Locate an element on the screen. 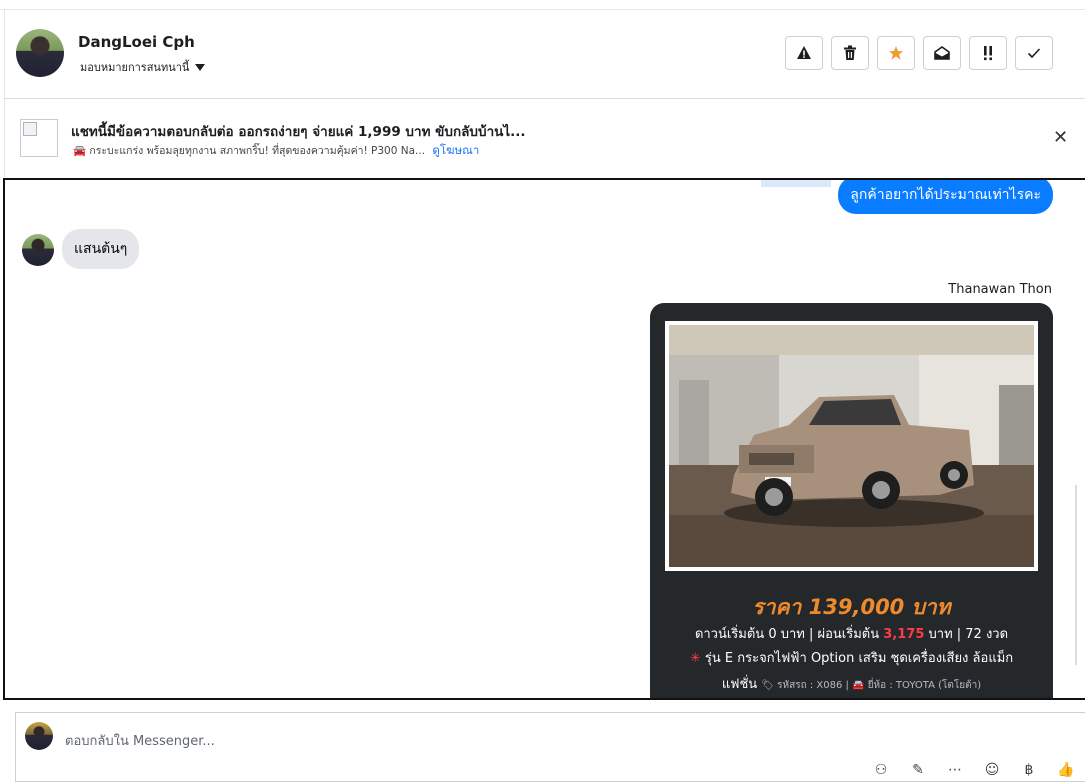  spec-text-2: แฟชั่น is located at coordinates (739, 684).